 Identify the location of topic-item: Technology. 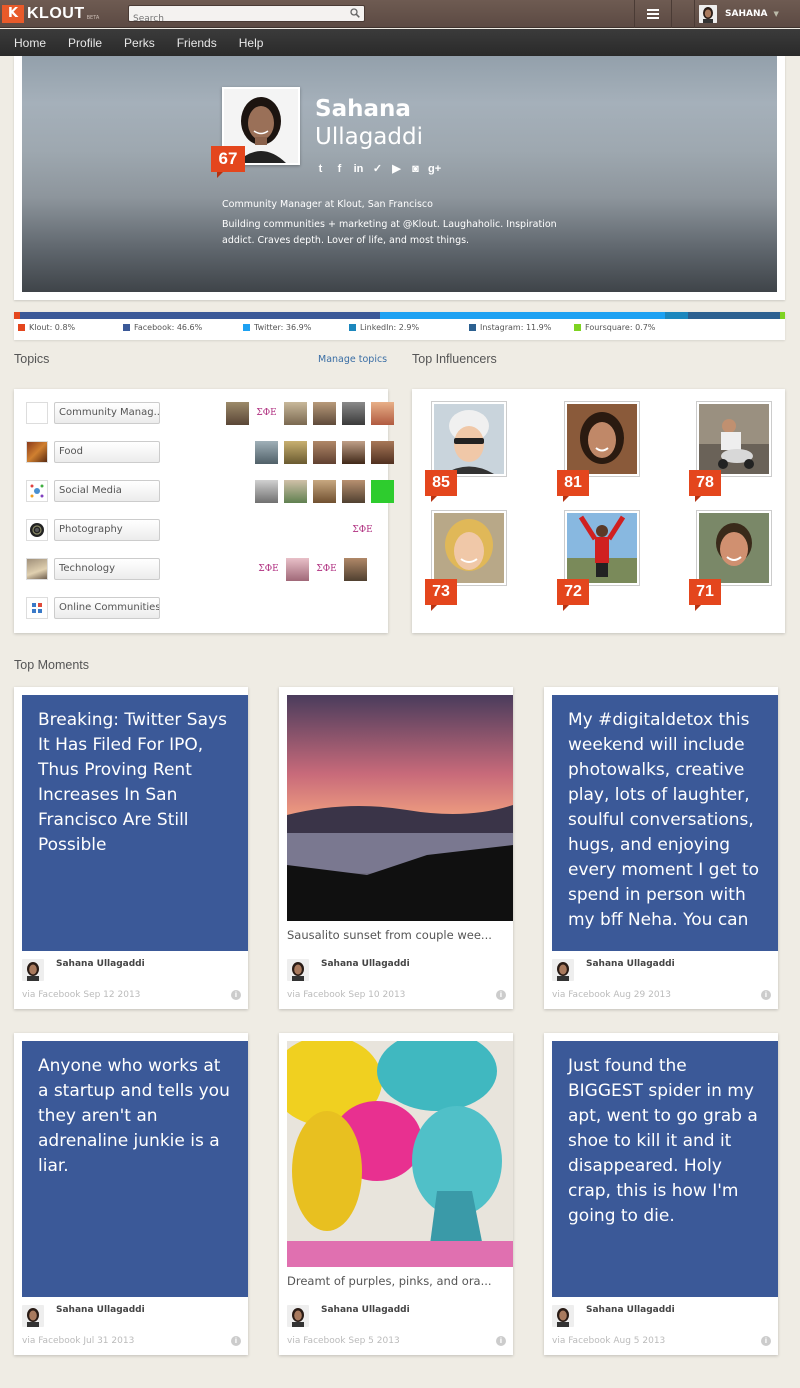
(93, 569).